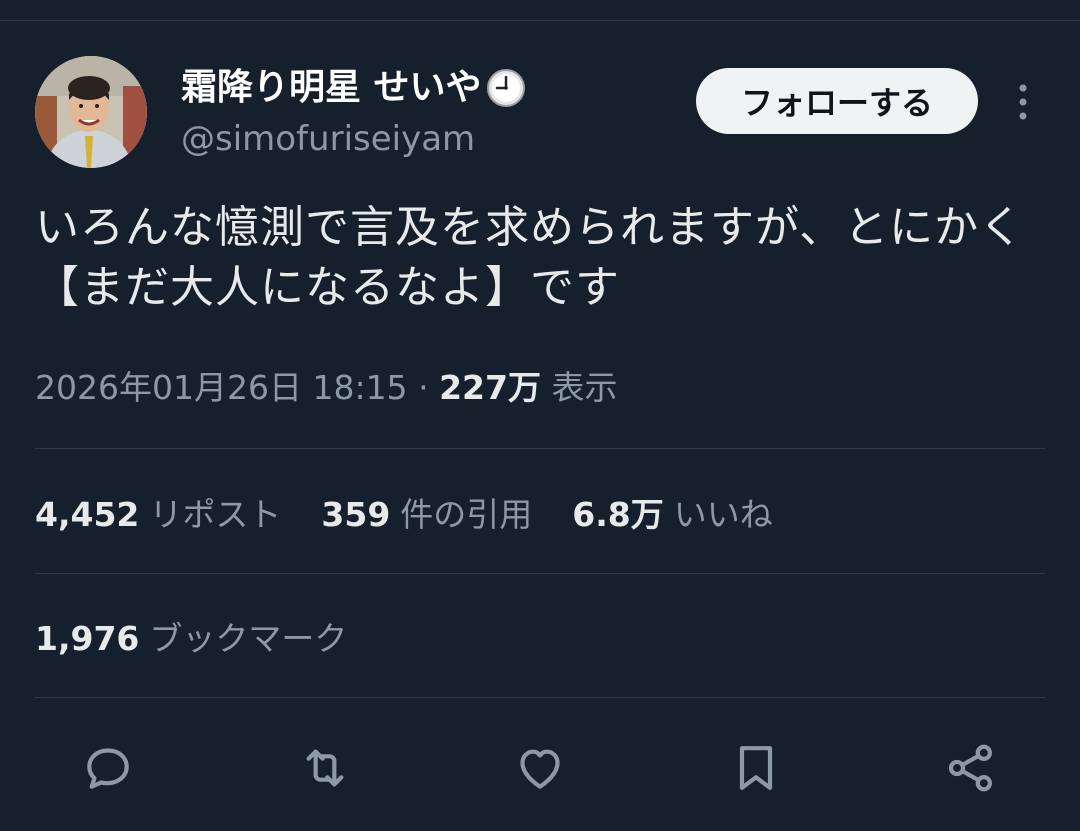 This screenshot has height=831, width=1080. What do you see at coordinates (971, 768) in the screenshot?
I see `share-icon` at bounding box center [971, 768].